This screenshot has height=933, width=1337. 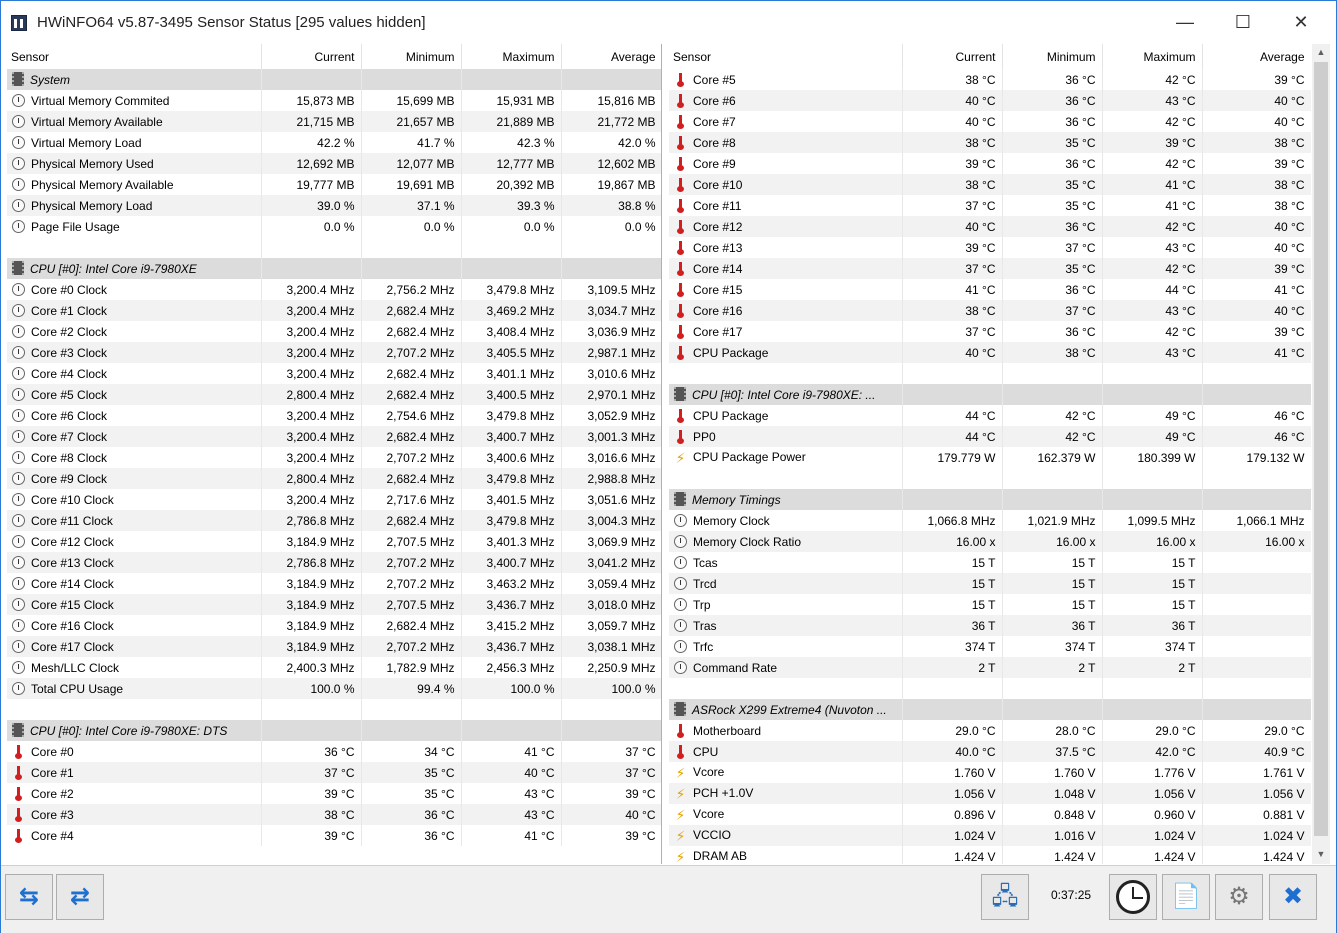 I want to click on network-icon: 🖧, so click(x=1005, y=897).